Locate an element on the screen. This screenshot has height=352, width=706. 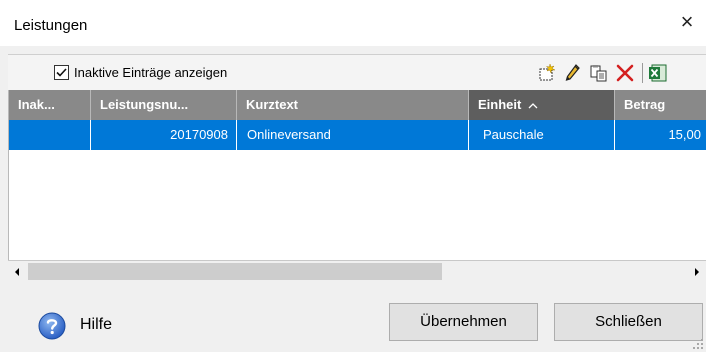
scroll-right-icon is located at coordinates (697, 272).